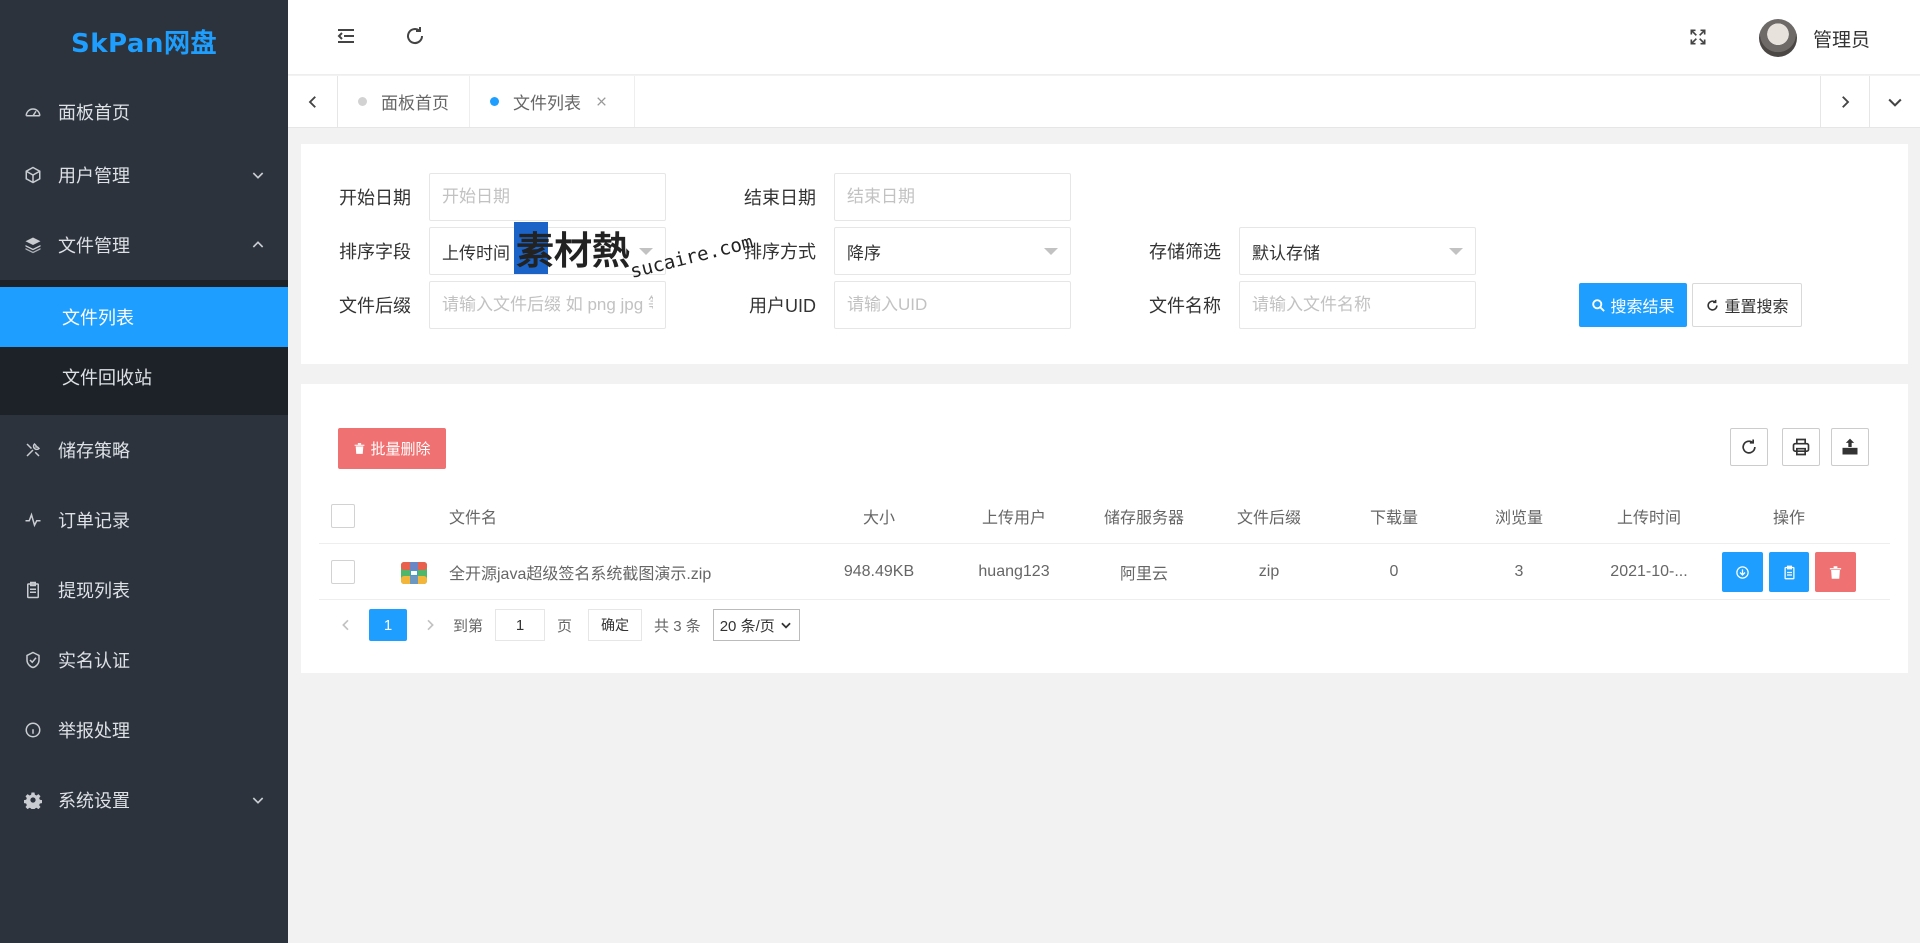 This screenshot has height=943, width=1920. What do you see at coordinates (1749, 447) in the screenshot?
I see `table-refresh-button` at bounding box center [1749, 447].